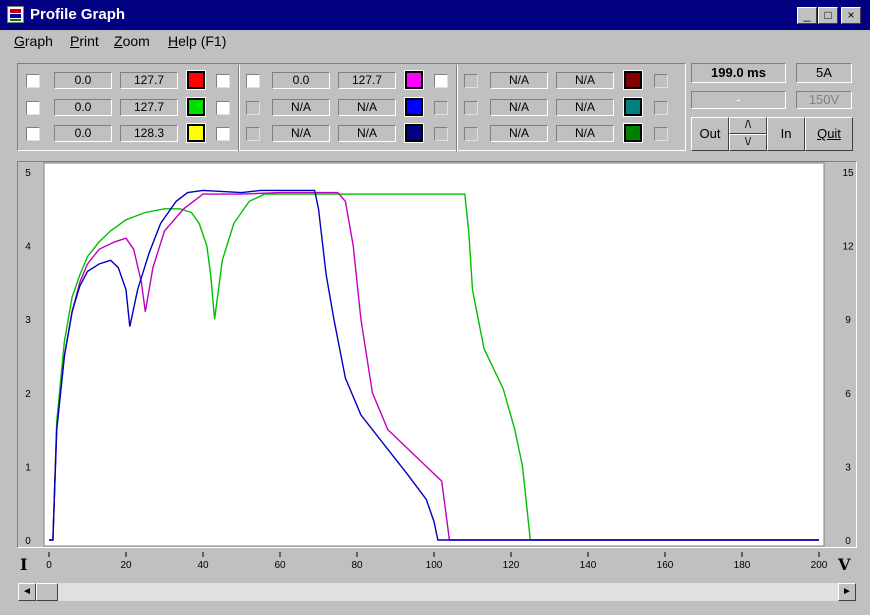  What do you see at coordinates (437, 592) in the screenshot?
I see `horizontal-scrollbar: ◄ ►` at bounding box center [437, 592].